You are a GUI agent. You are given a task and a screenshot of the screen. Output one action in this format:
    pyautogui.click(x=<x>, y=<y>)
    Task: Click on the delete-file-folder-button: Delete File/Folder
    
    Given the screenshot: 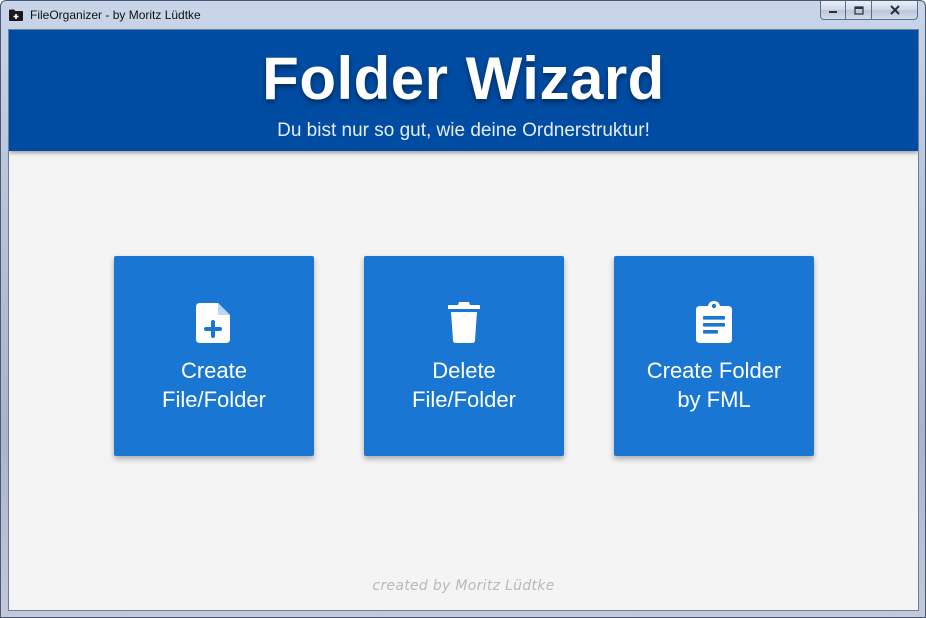 What is the action you would take?
    pyautogui.click(x=464, y=356)
    